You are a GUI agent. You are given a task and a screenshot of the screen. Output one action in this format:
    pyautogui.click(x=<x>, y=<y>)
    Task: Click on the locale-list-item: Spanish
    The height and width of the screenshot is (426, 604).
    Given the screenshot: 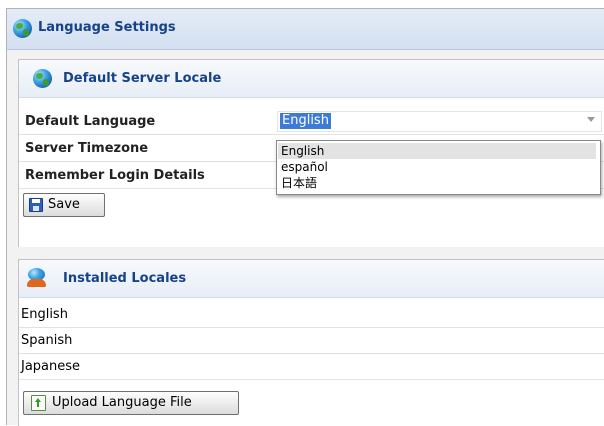 What is the action you would take?
    pyautogui.click(x=311, y=341)
    